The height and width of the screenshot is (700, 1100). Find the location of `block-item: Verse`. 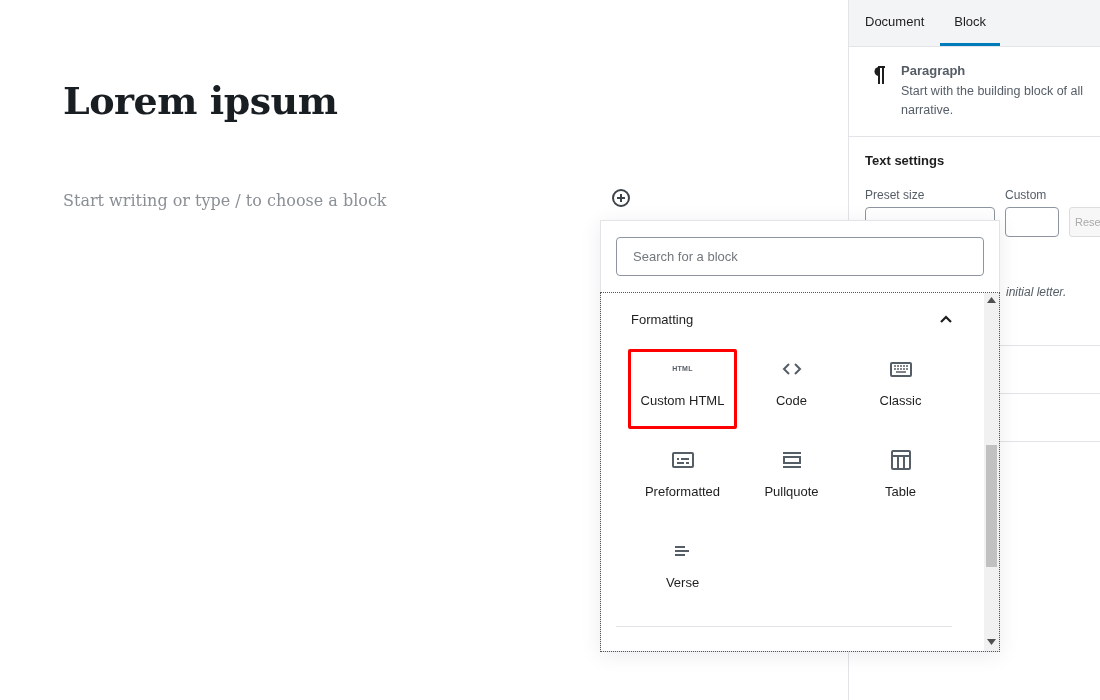

block-item: Verse is located at coordinates (682, 571).